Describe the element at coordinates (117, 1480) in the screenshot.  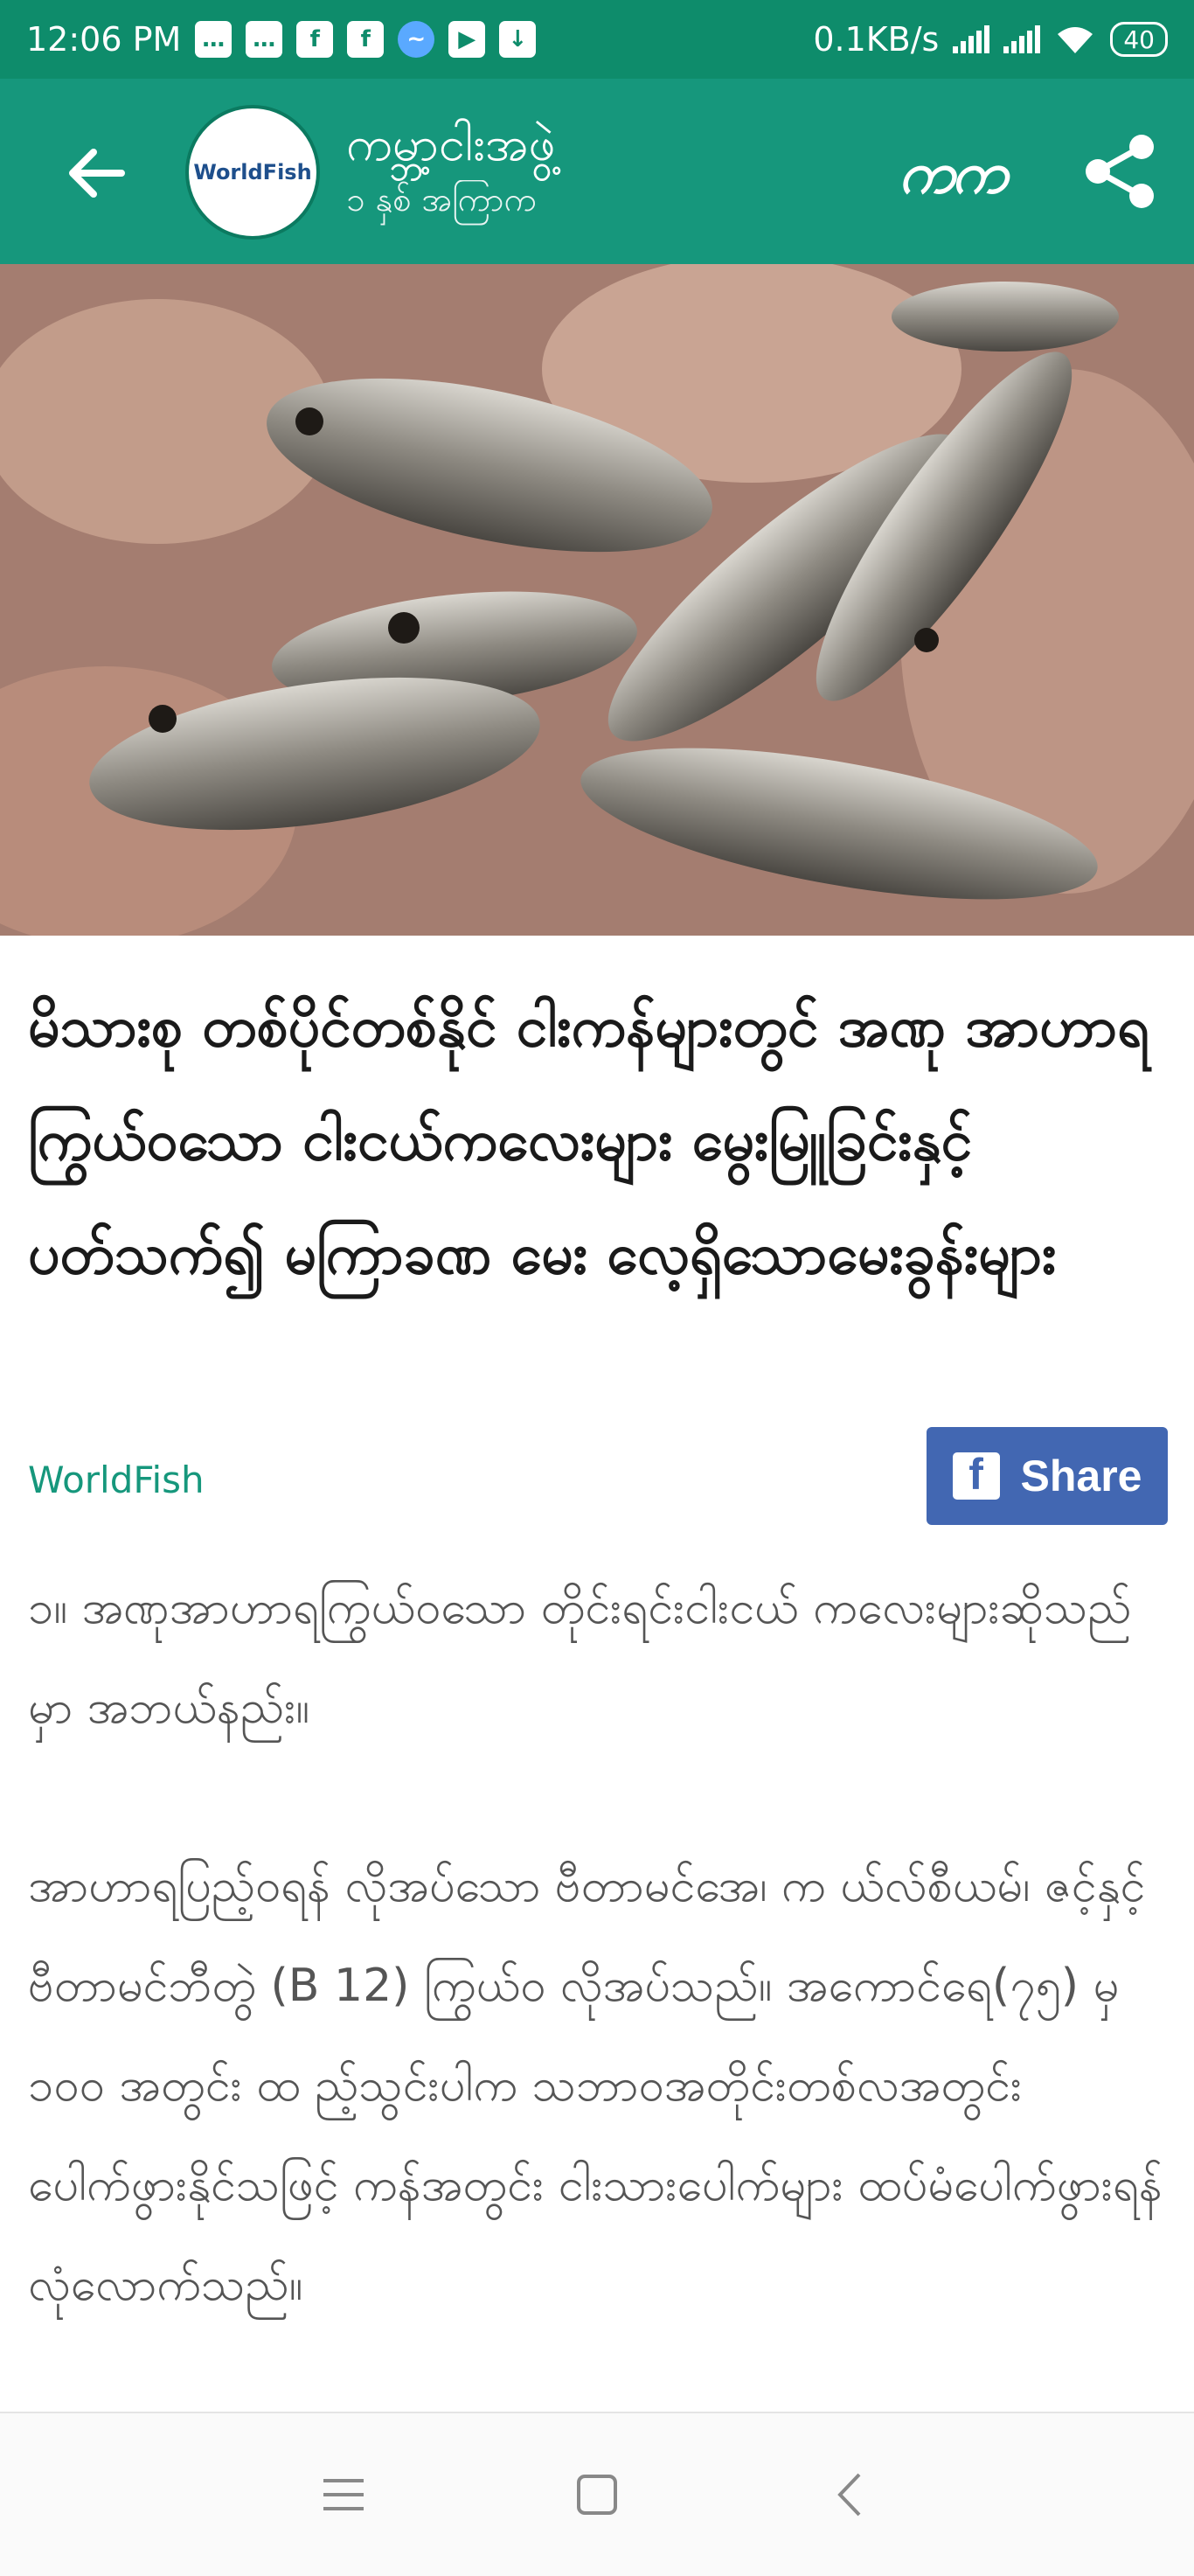
I see `article-source: WorldFish` at that location.